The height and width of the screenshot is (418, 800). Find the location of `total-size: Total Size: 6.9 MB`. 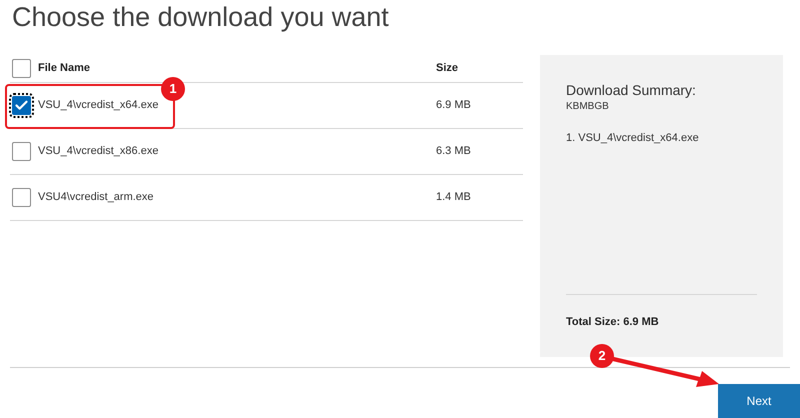

total-size: Total Size: 6.9 MB is located at coordinates (612, 322).